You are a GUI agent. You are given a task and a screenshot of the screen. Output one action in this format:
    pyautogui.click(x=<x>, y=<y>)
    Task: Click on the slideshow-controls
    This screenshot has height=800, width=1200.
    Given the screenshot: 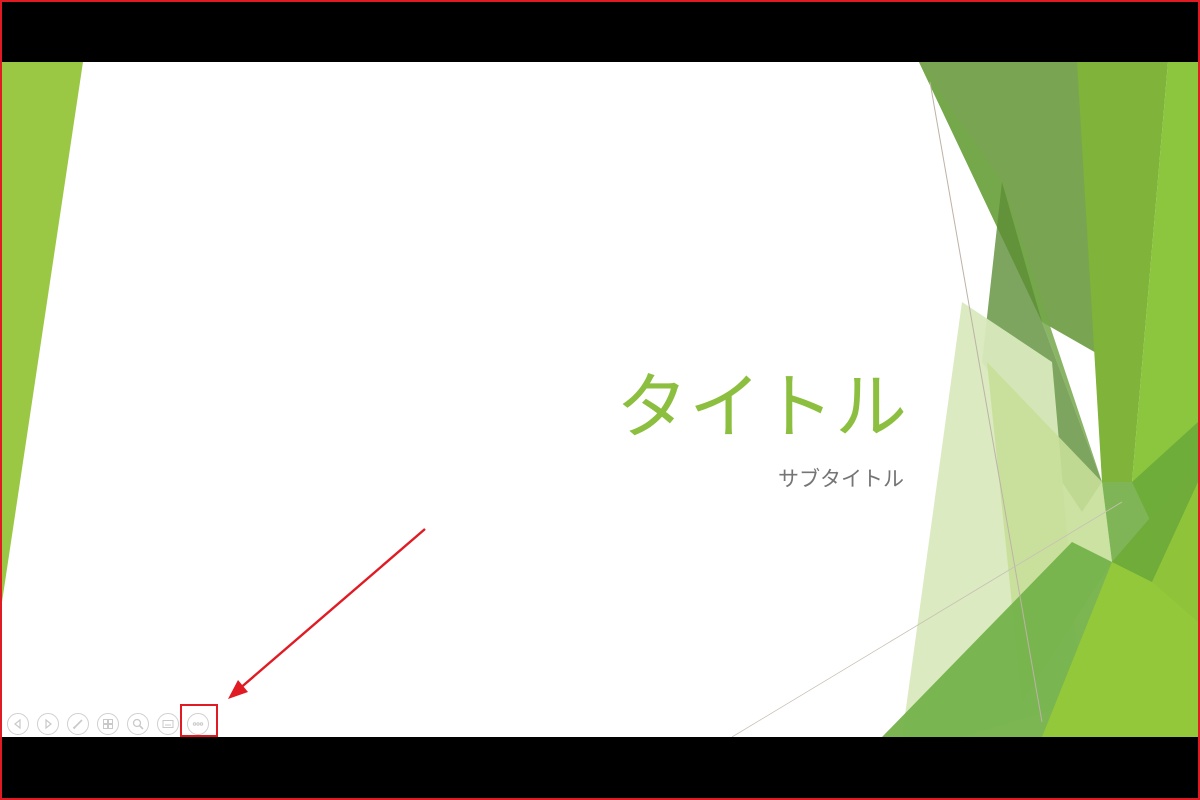 What is the action you would take?
    pyautogui.click(x=108, y=724)
    